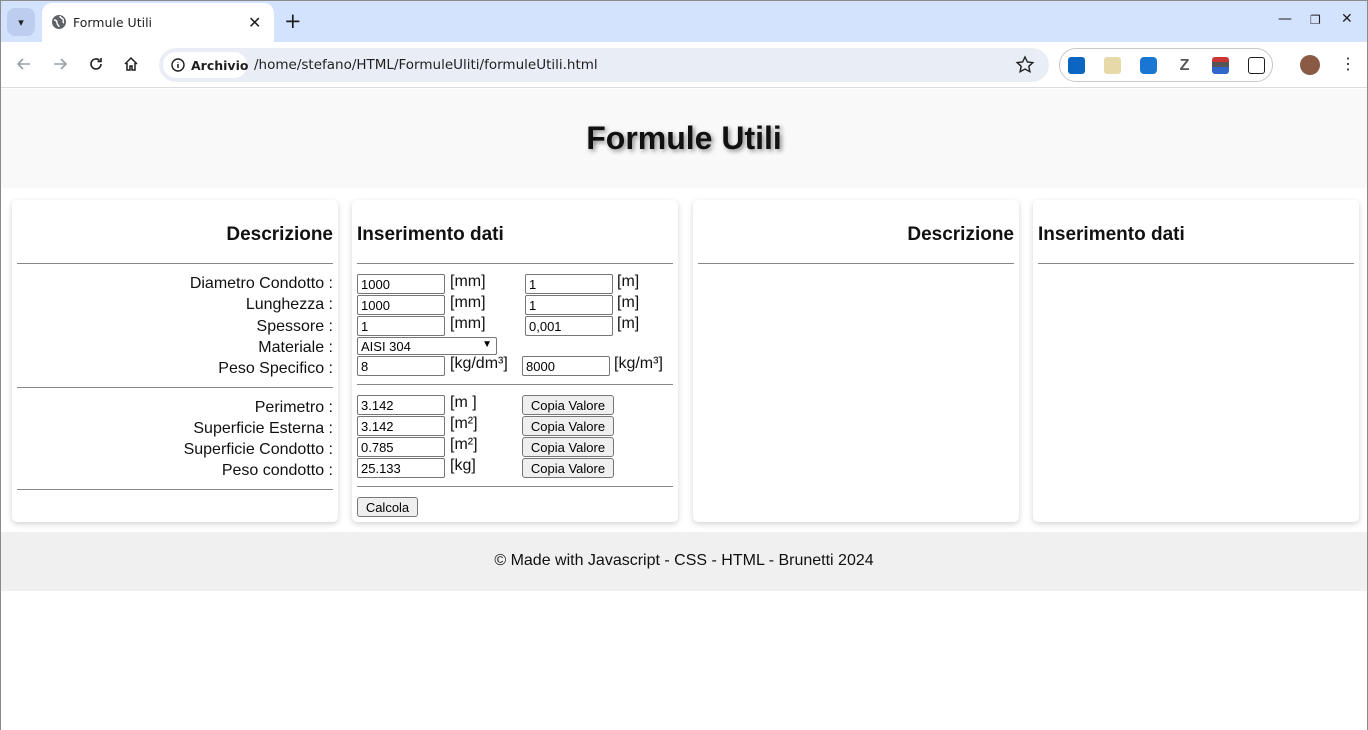 The width and height of the screenshot is (1368, 730). Describe the element at coordinates (960, 234) in the screenshot. I see `description-heading-2: Descrizione` at that location.